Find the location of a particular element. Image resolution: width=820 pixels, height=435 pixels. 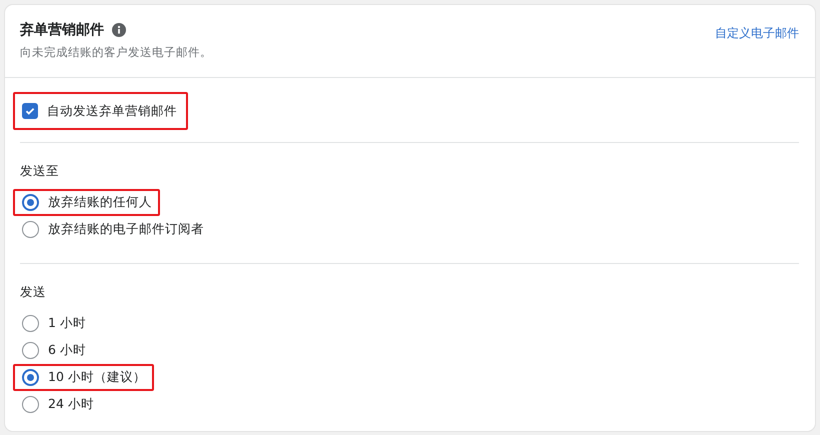

radio-option: 24 小时 is located at coordinates (57, 404).